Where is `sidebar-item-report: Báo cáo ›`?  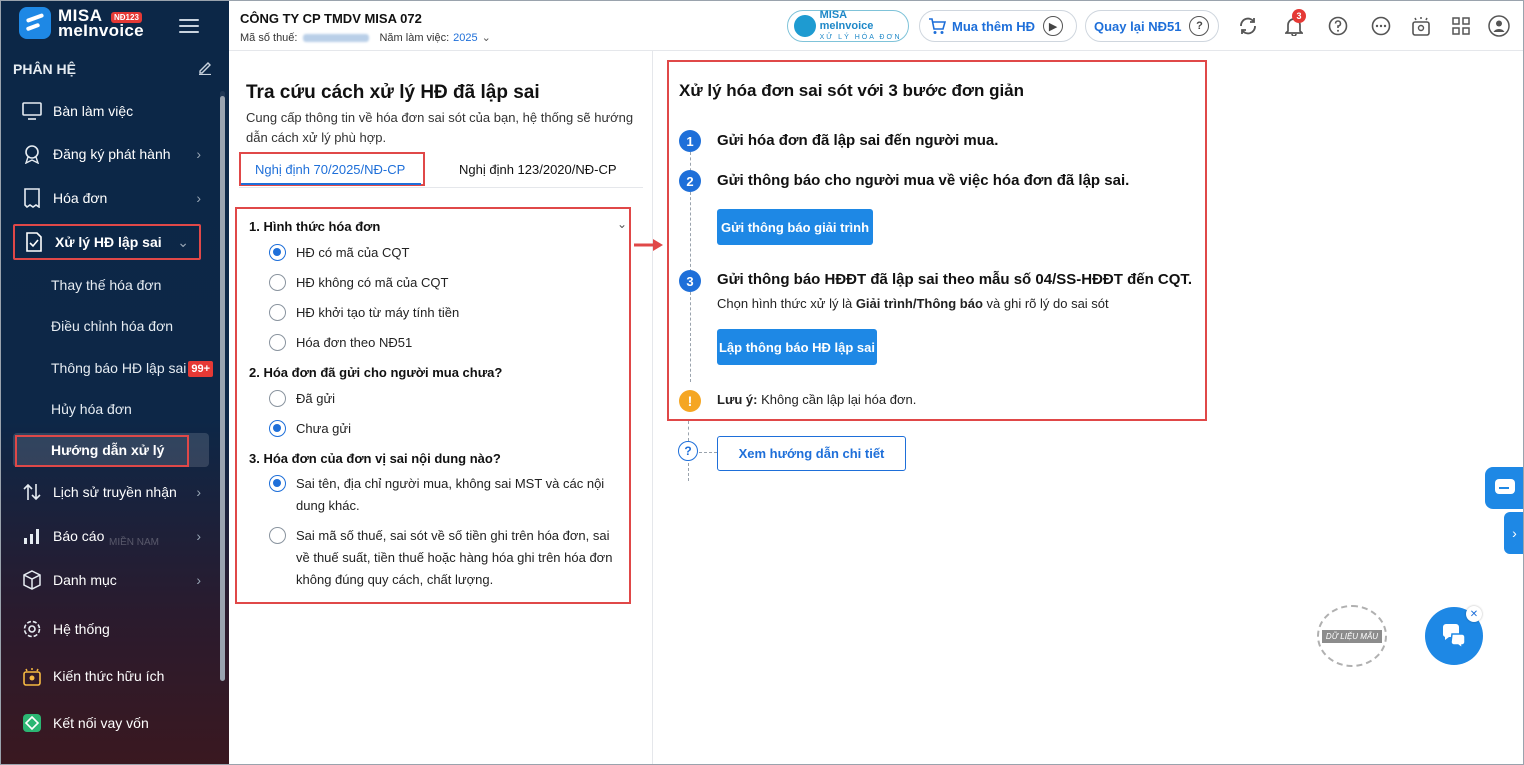 sidebar-item-report: Báo cáo › is located at coordinates (112, 536).